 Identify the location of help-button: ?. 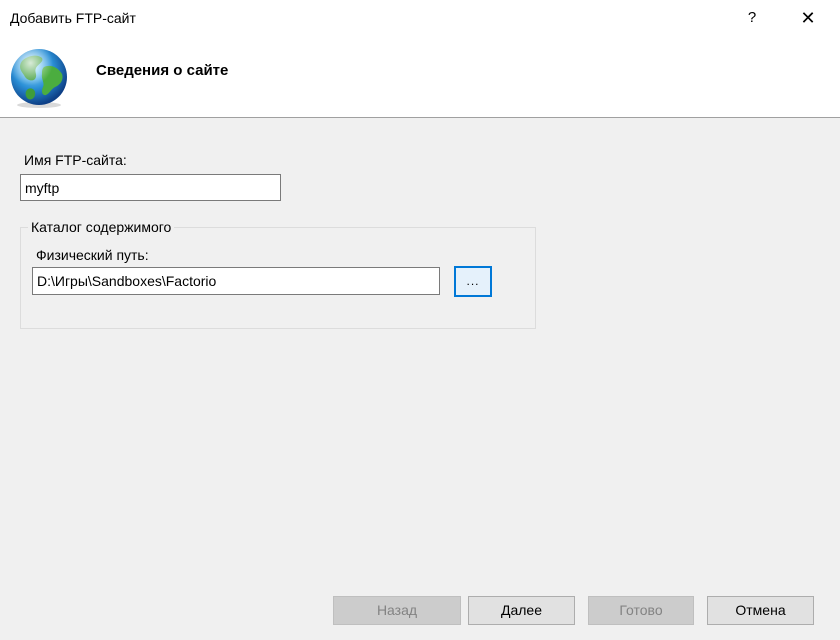
(752, 18).